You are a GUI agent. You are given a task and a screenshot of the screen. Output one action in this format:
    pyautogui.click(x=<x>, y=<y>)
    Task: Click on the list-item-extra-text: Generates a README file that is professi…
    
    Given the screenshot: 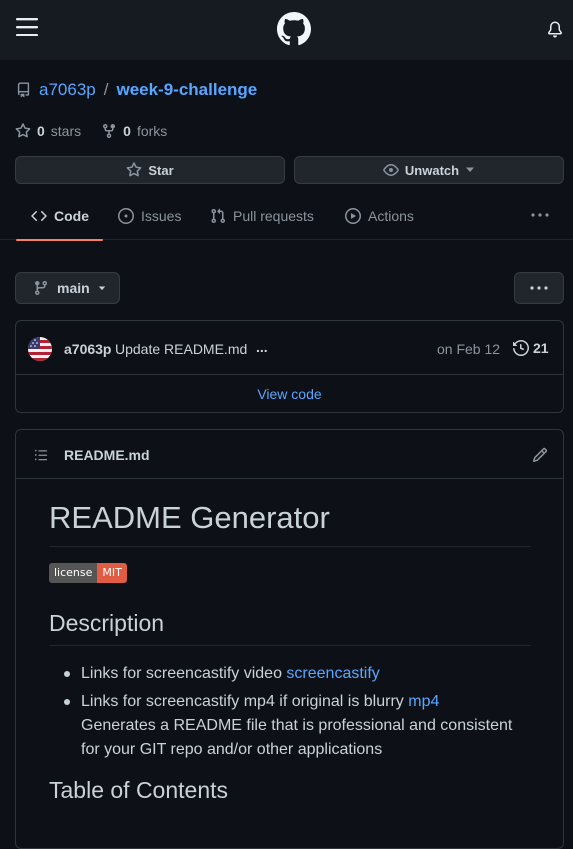 What is the action you would take?
    pyautogui.click(x=297, y=737)
    